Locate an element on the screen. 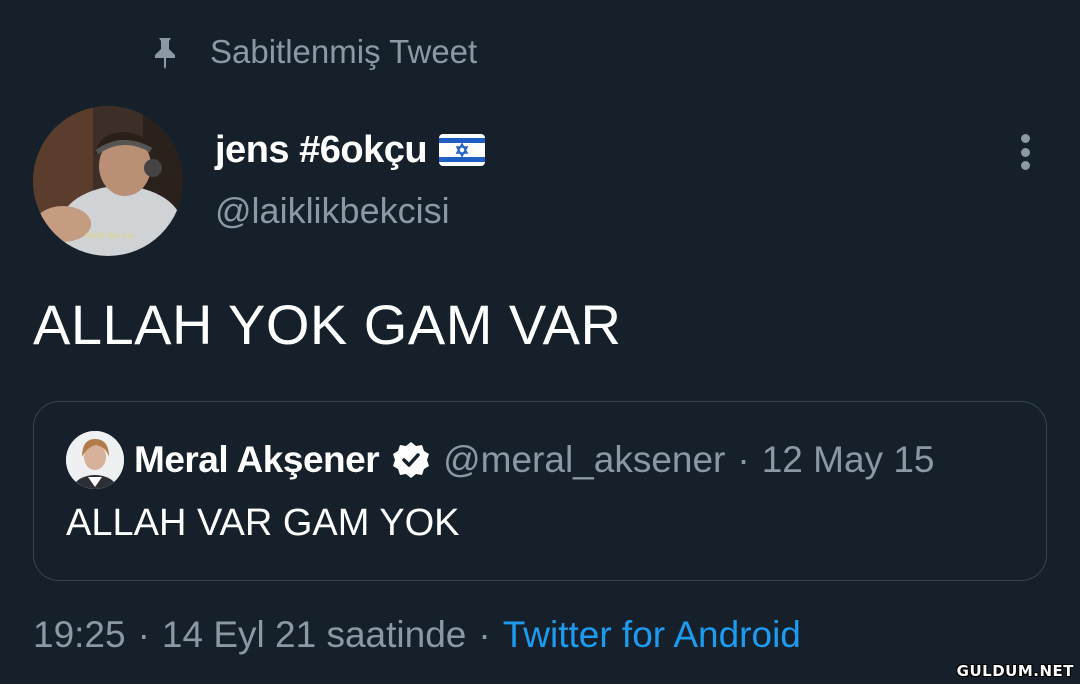 The width and height of the screenshot is (1080, 684). more-options-icon is located at coordinates (1025, 152).